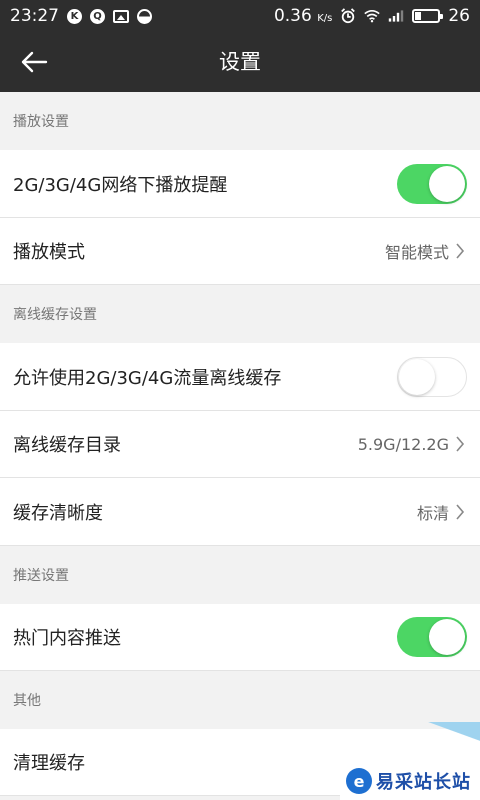 This screenshot has height=800, width=480. I want to click on k-app-icon: K, so click(74, 16).